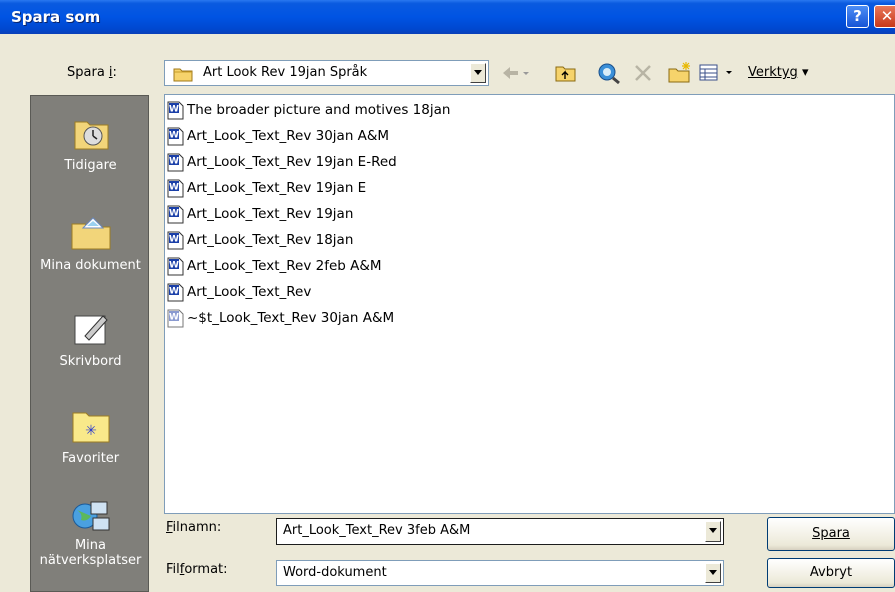 This screenshot has width=895, height=592. I want to click on save-button-label: Spara, so click(831, 533).